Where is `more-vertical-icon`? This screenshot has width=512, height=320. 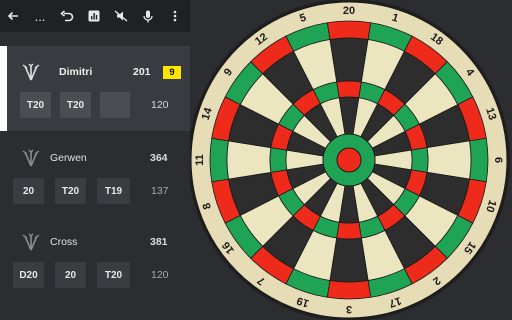
more-vertical-icon is located at coordinates (175, 16).